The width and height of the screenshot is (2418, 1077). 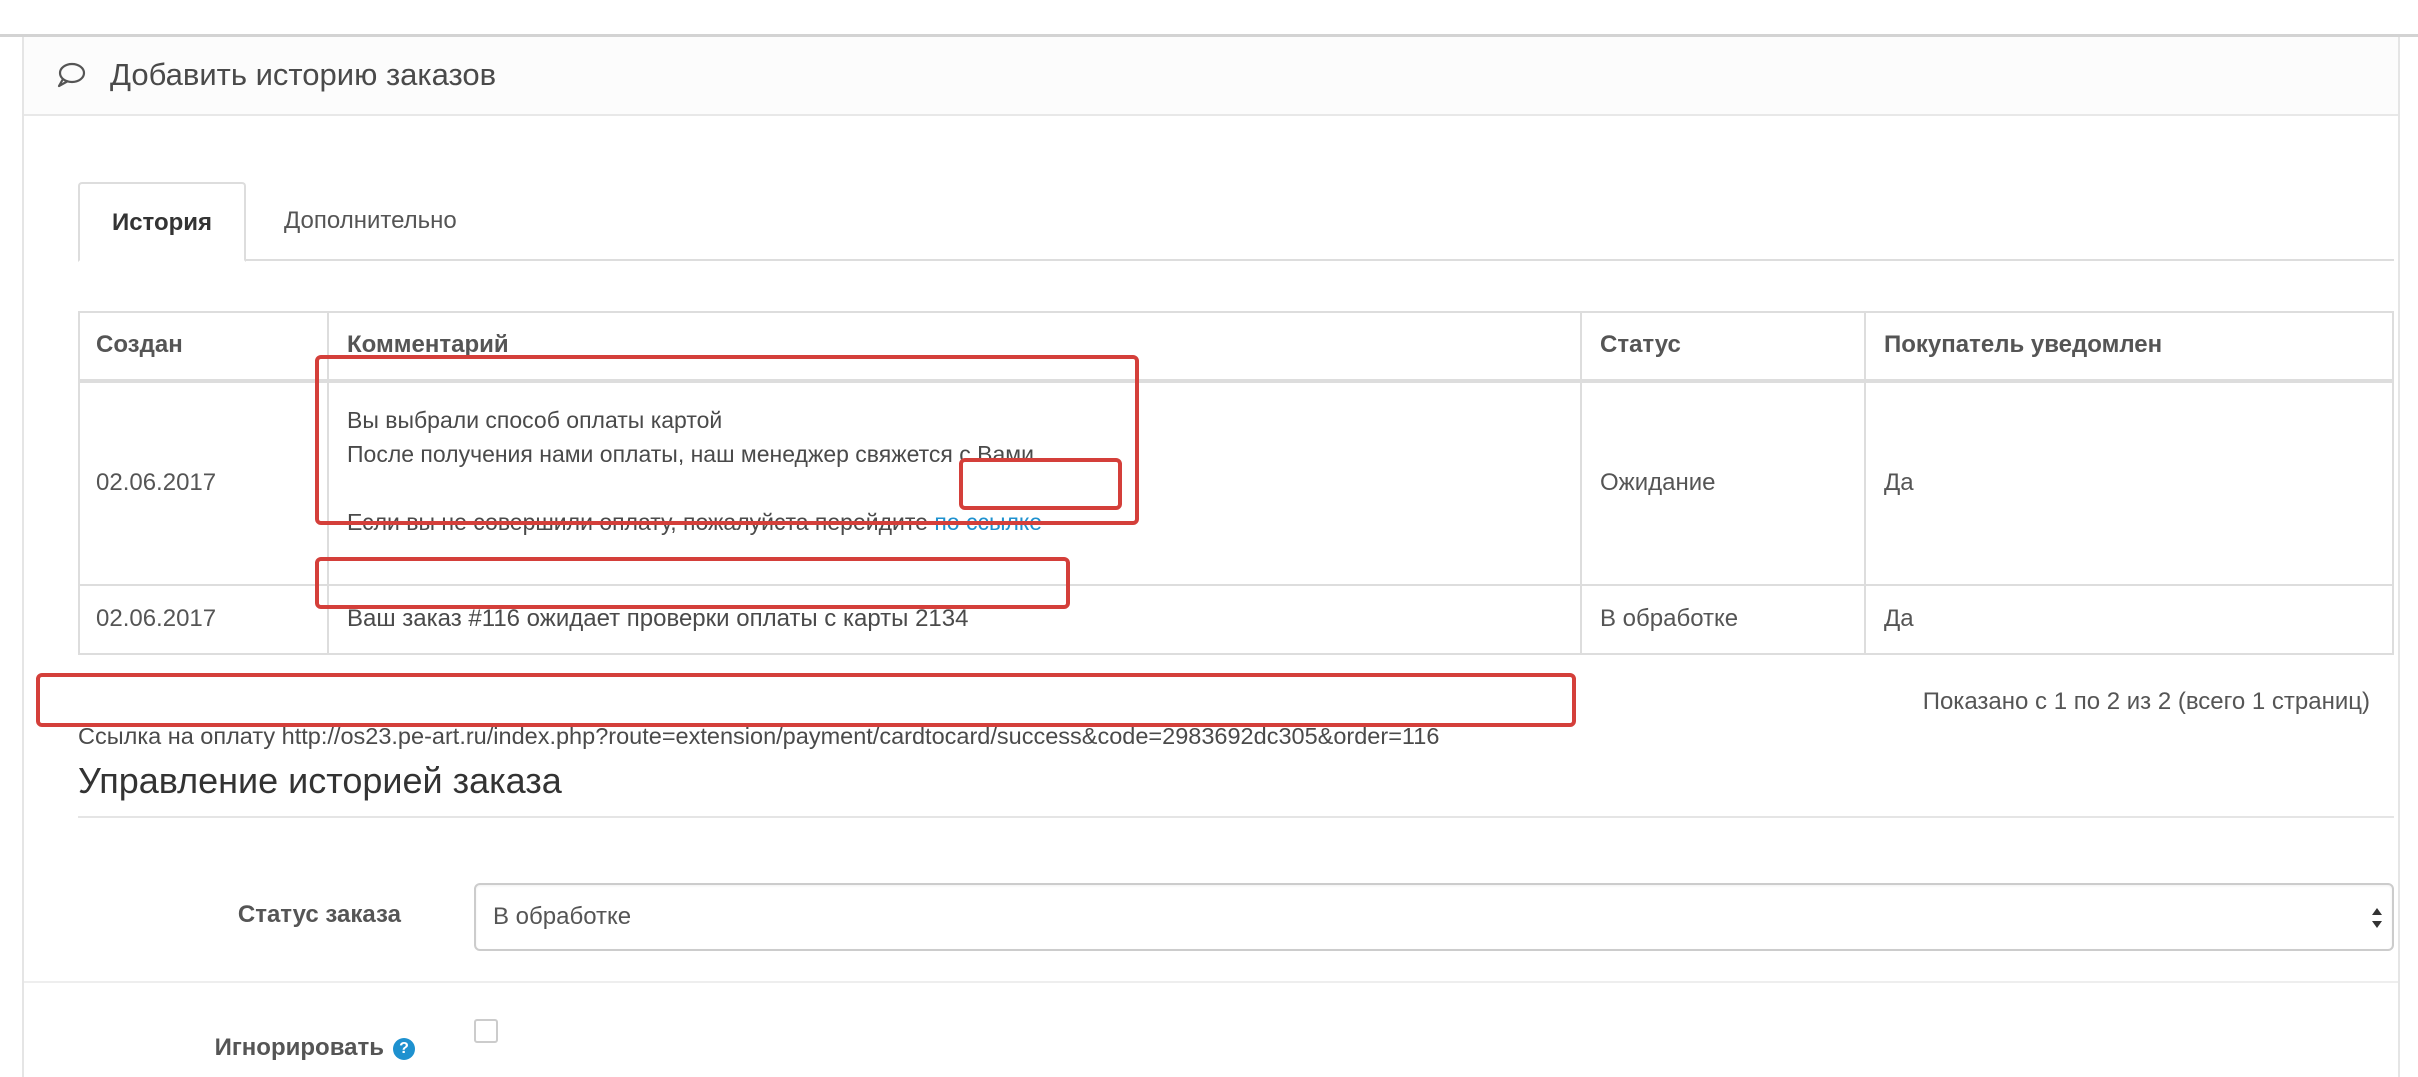 I want to click on column-header-comment: Комментарий, so click(x=428, y=344).